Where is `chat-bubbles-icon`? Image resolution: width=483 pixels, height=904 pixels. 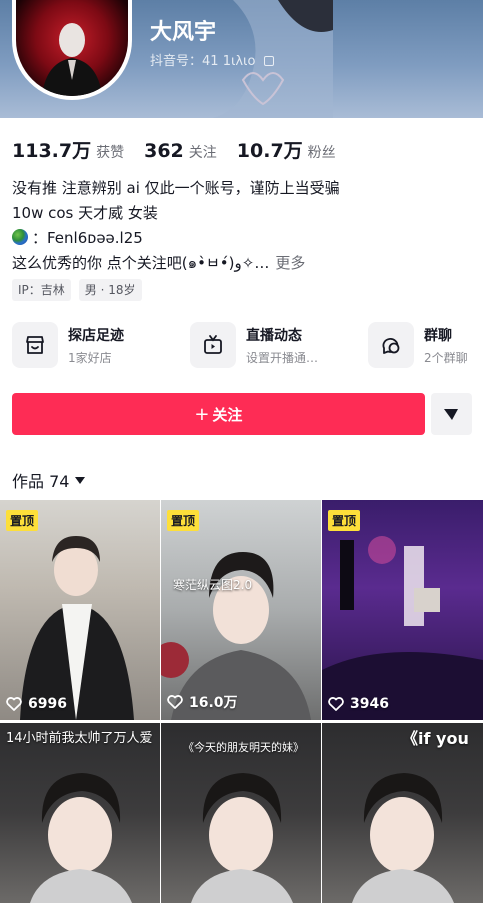 chat-bubbles-icon is located at coordinates (391, 345).